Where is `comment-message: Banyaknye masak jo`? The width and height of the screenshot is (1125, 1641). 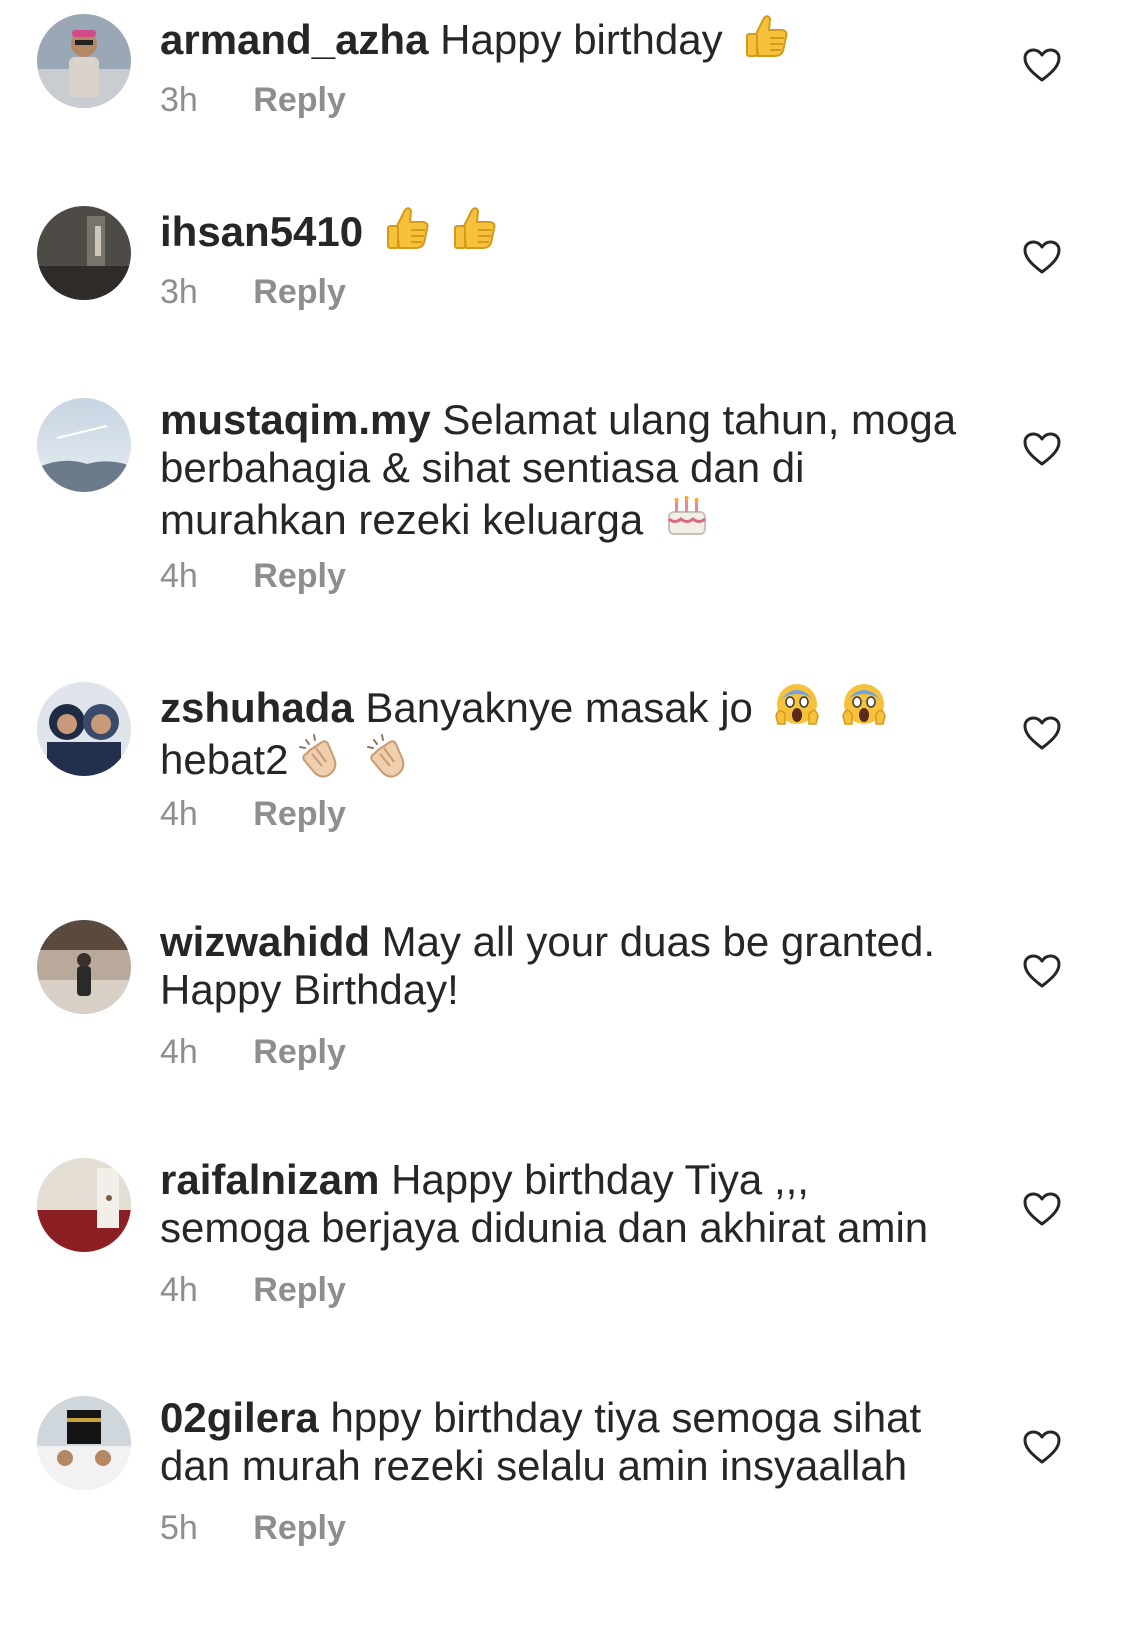
comment-message: Banyaknye masak jo is located at coordinates (559, 707).